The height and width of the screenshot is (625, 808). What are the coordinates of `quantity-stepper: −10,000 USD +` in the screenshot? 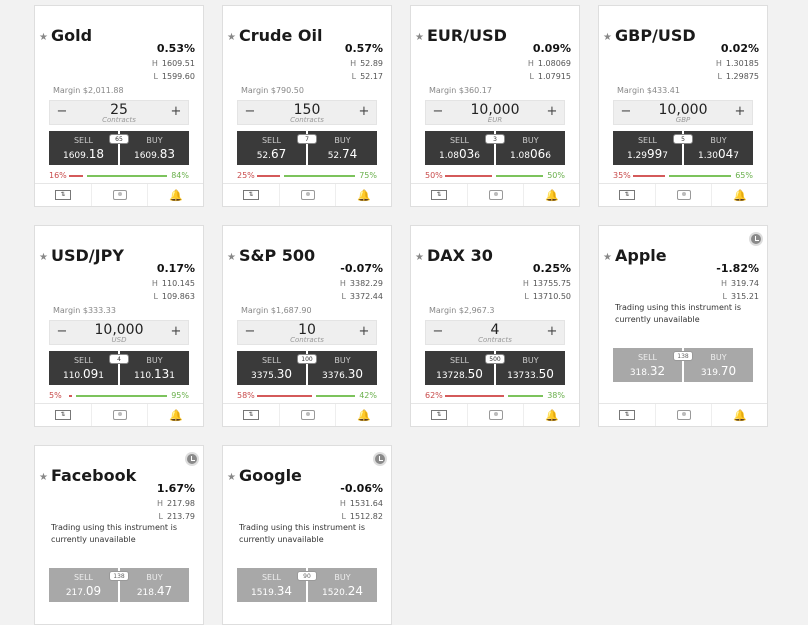 It's located at (119, 332).